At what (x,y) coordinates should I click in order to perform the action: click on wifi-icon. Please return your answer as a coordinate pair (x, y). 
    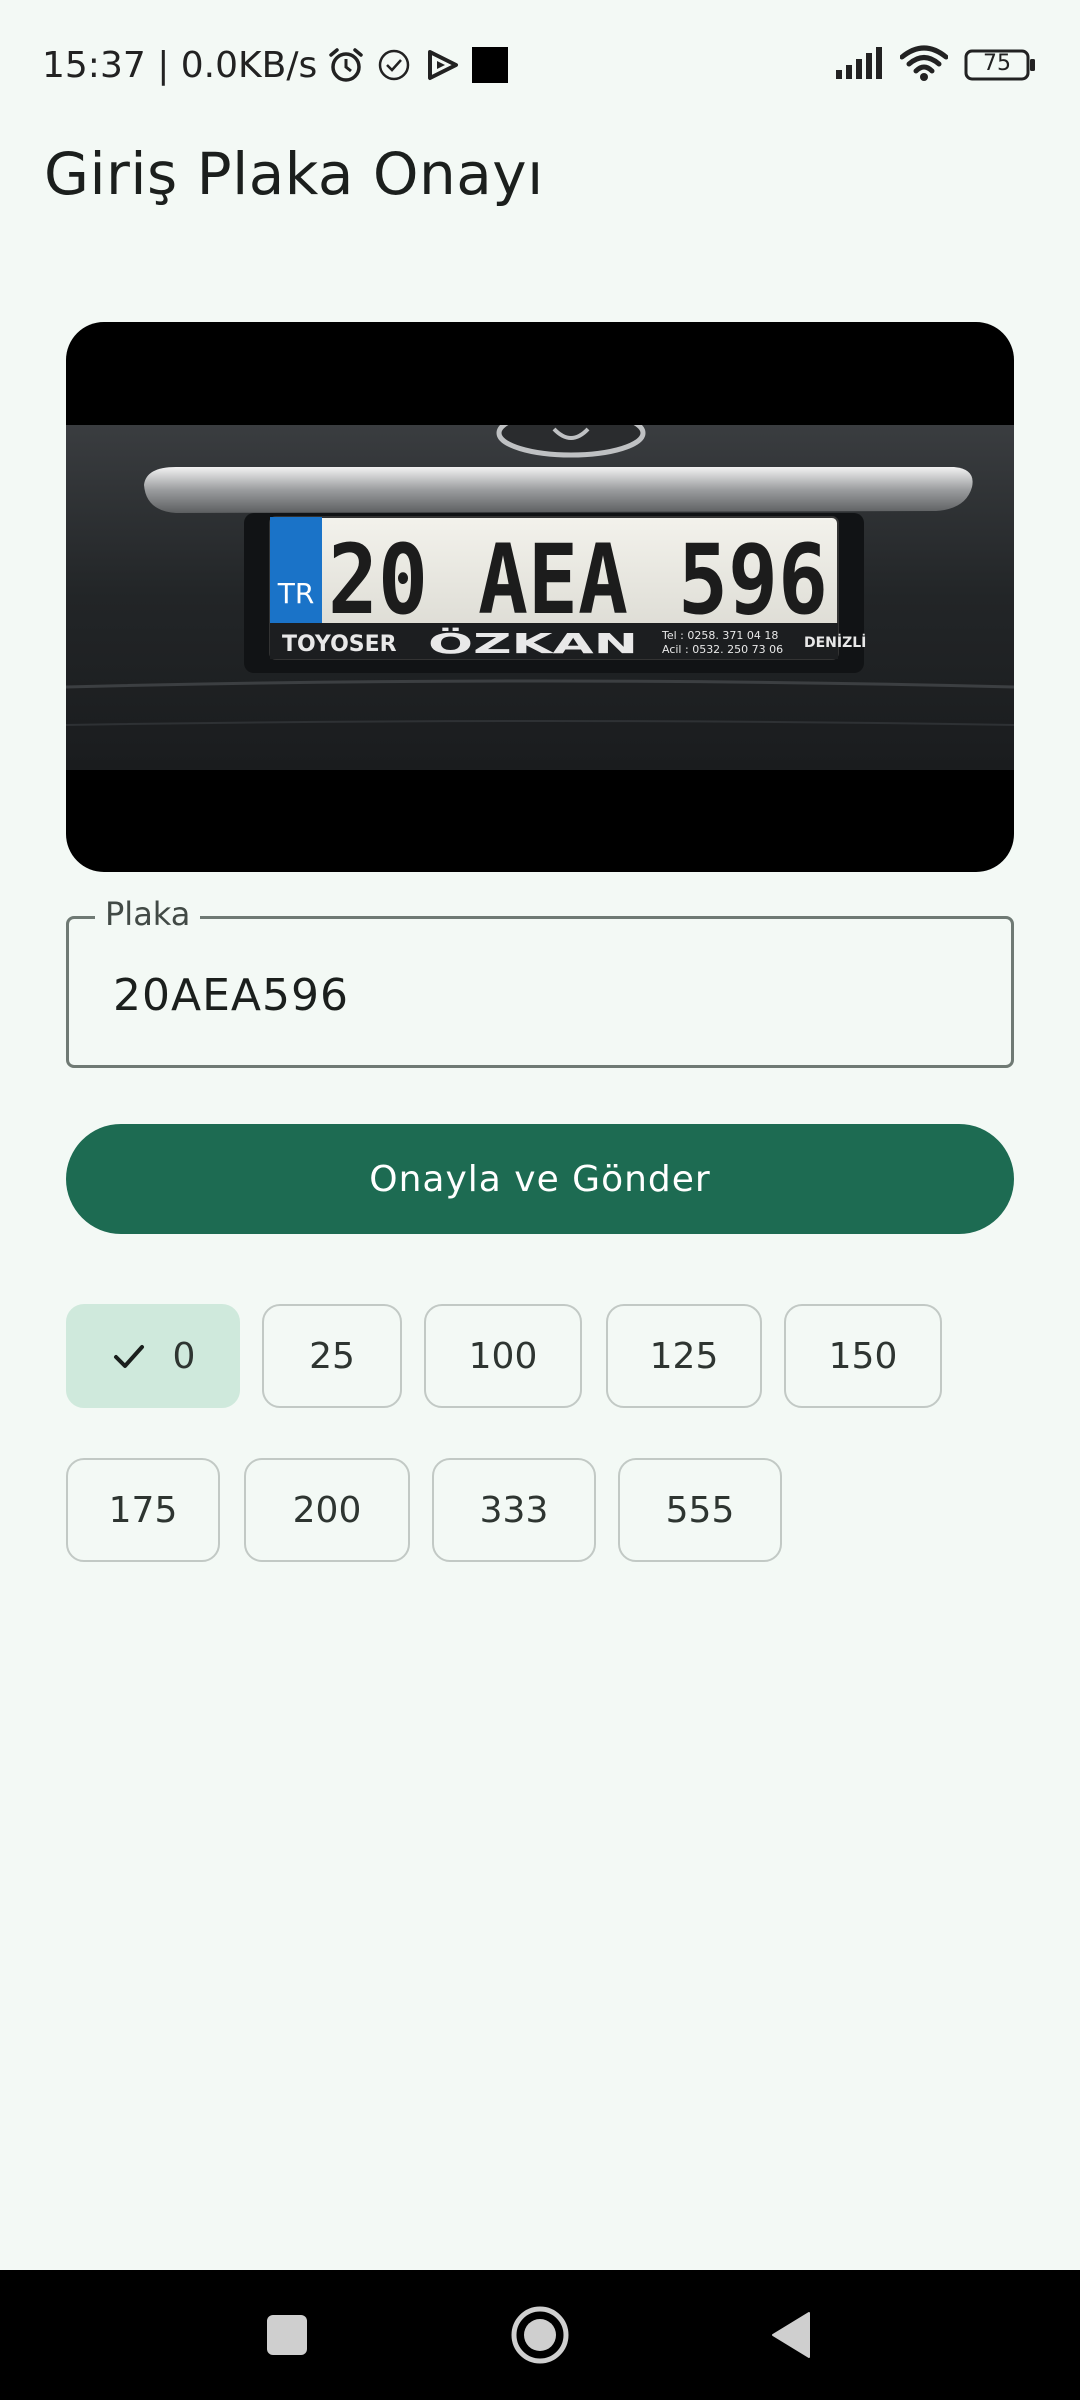
    Looking at the image, I should click on (924, 65).